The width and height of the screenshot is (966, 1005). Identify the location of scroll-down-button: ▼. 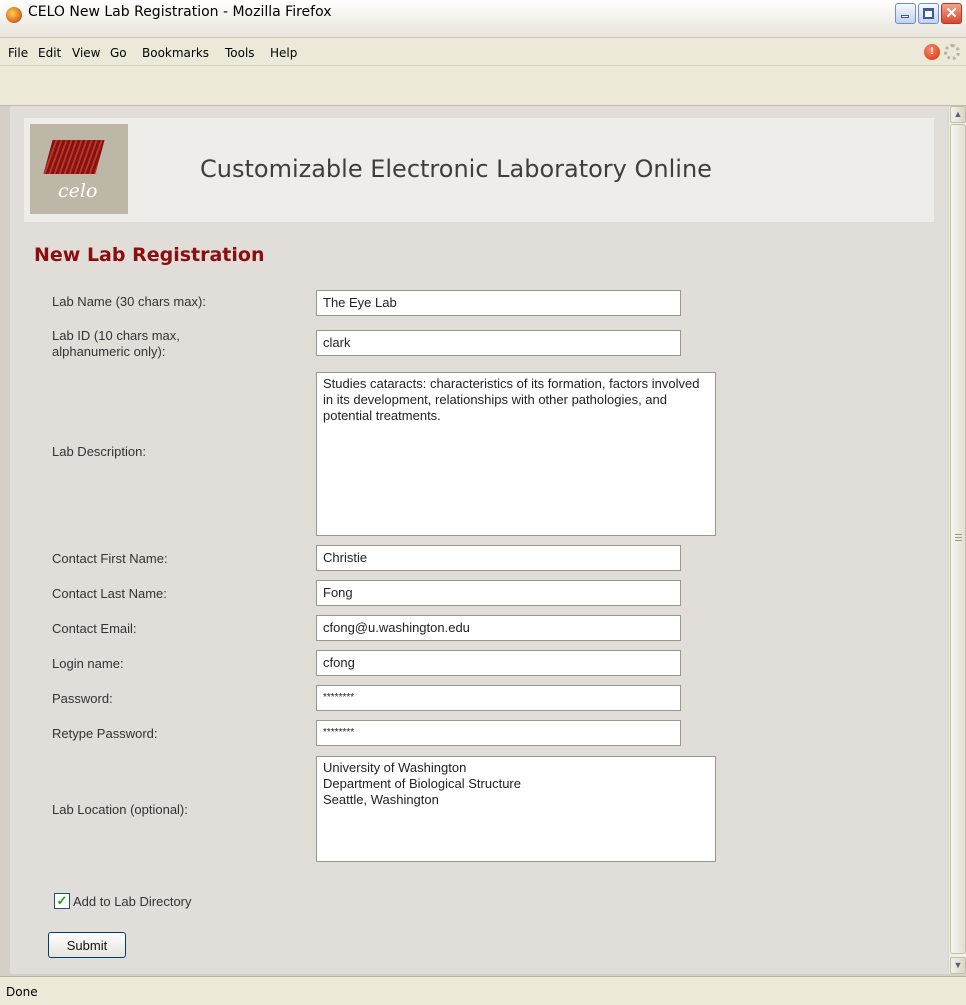
(958, 965).